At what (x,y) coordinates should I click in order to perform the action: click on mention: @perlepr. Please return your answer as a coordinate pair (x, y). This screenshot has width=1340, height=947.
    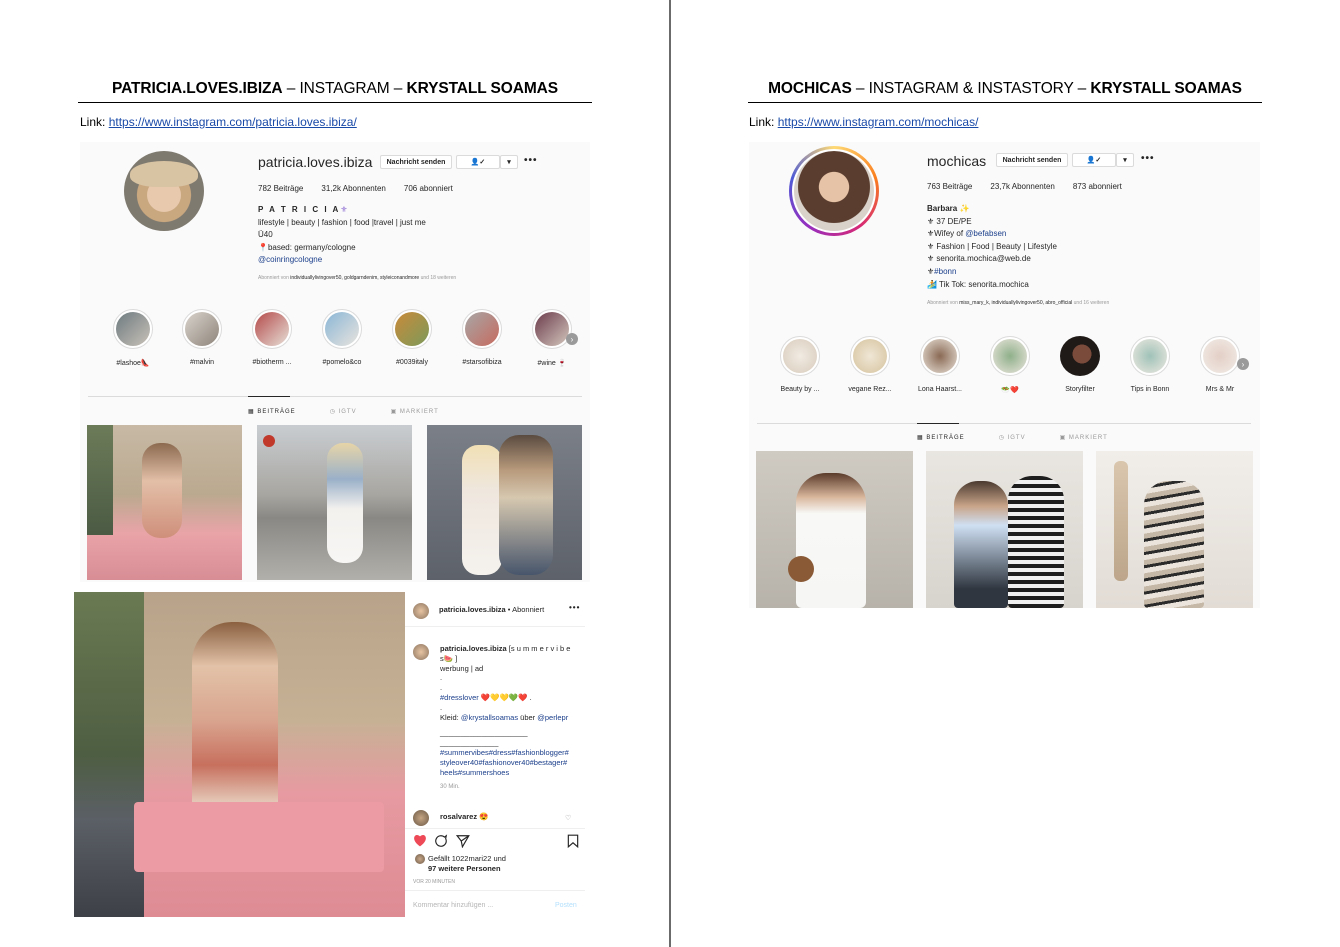
    Looking at the image, I should click on (552, 717).